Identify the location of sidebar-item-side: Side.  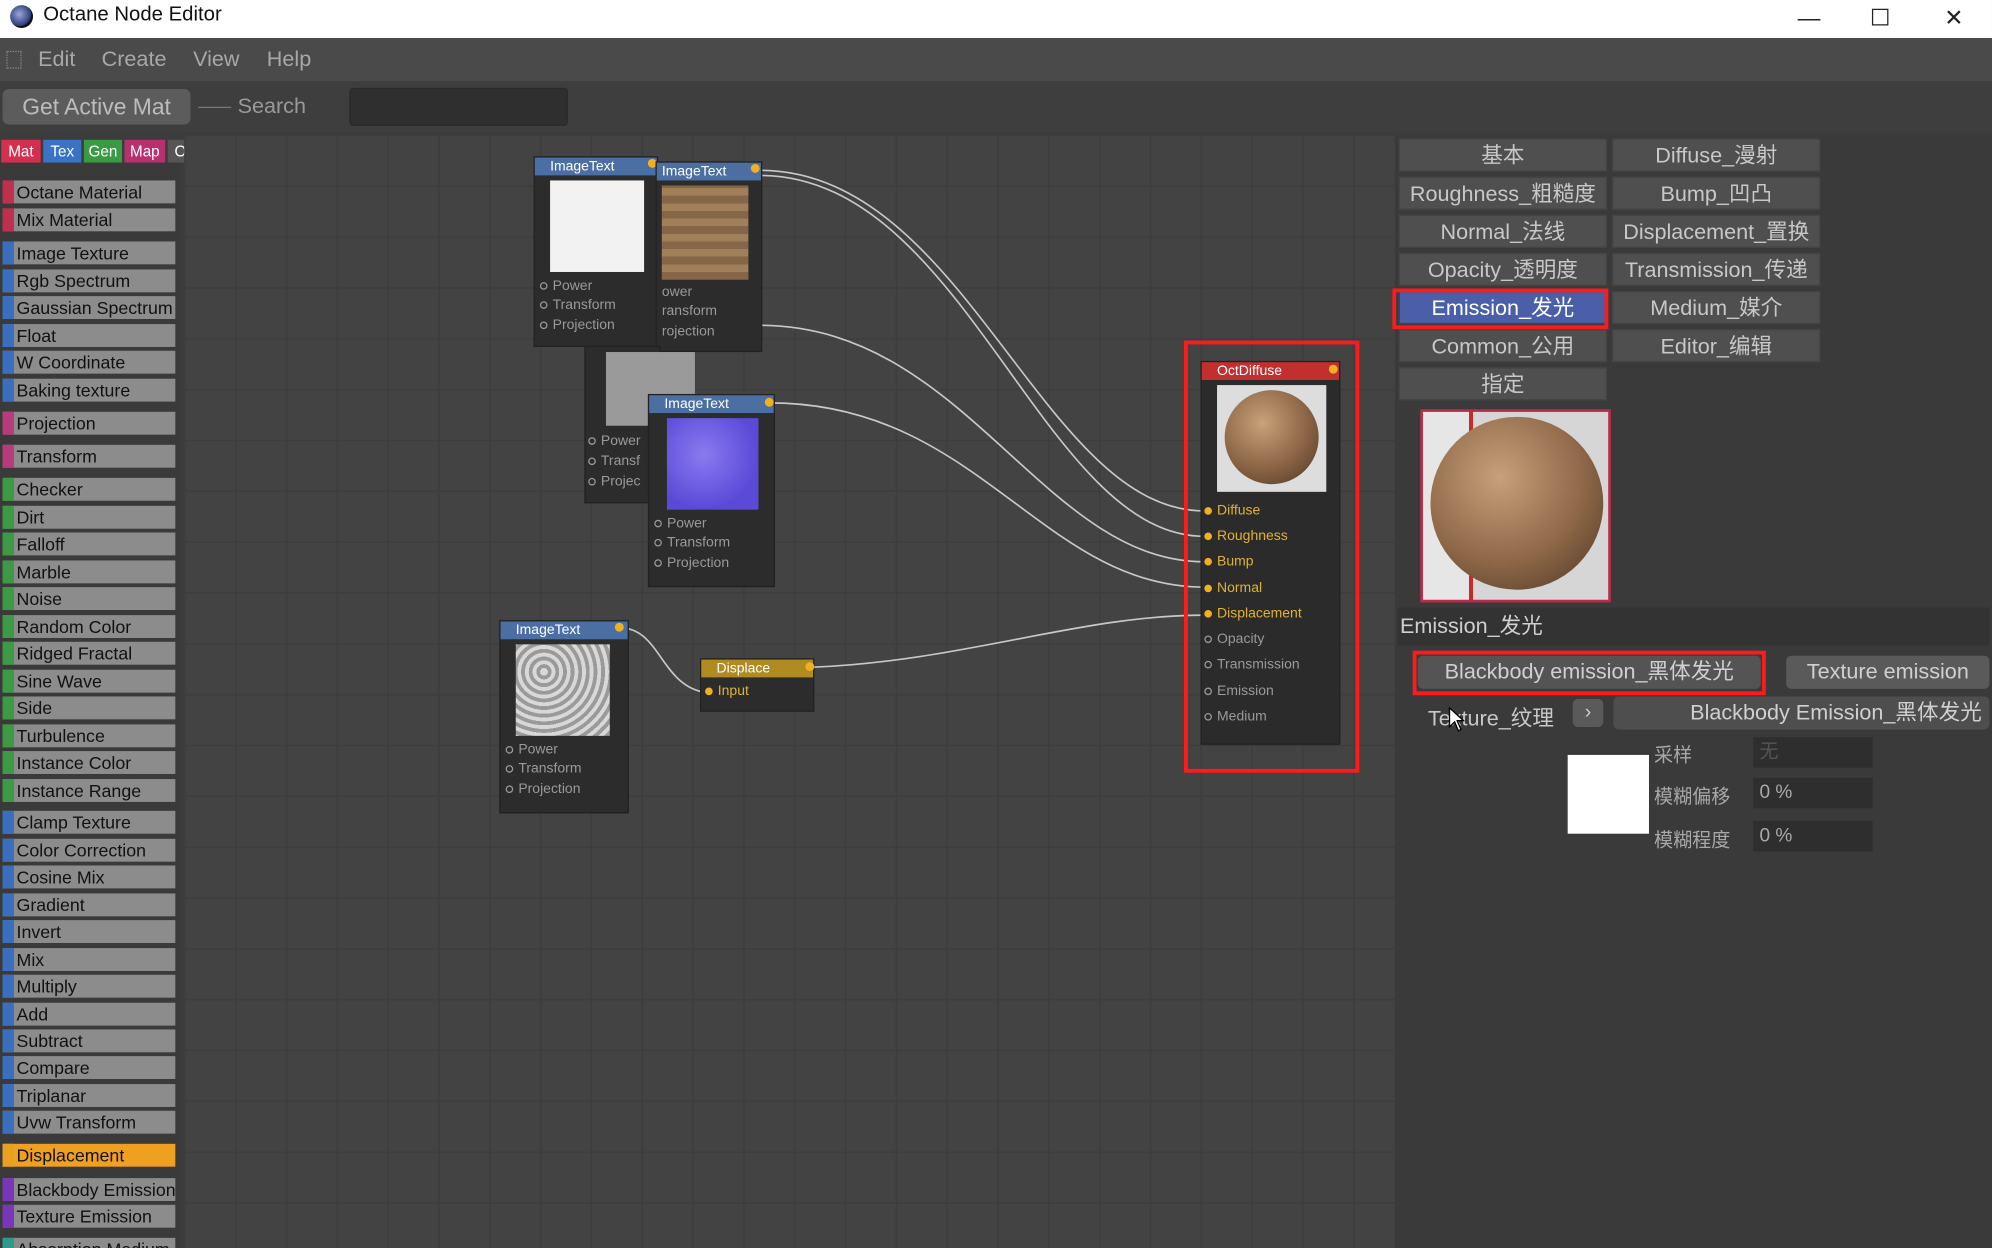
(89, 708).